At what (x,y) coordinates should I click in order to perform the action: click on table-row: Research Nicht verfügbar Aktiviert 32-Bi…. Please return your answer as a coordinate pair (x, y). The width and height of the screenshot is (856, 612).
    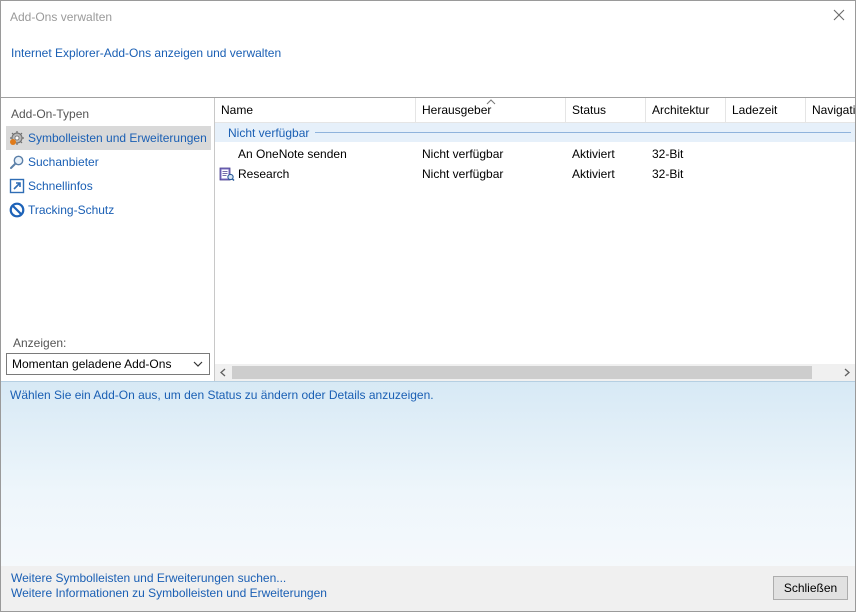
    Looking at the image, I should click on (535, 174).